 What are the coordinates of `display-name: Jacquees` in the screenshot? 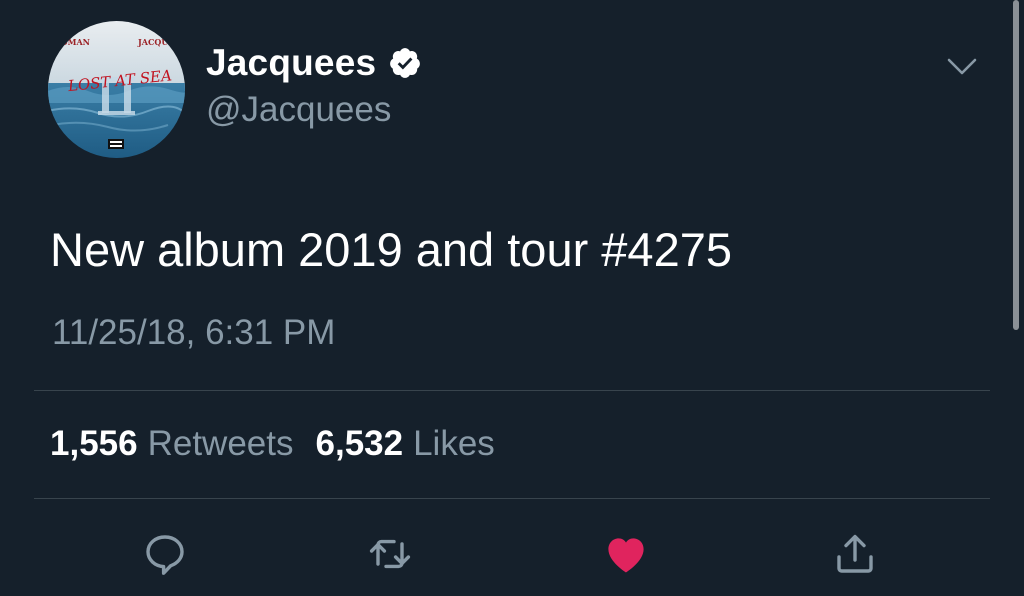 It's located at (291, 63).